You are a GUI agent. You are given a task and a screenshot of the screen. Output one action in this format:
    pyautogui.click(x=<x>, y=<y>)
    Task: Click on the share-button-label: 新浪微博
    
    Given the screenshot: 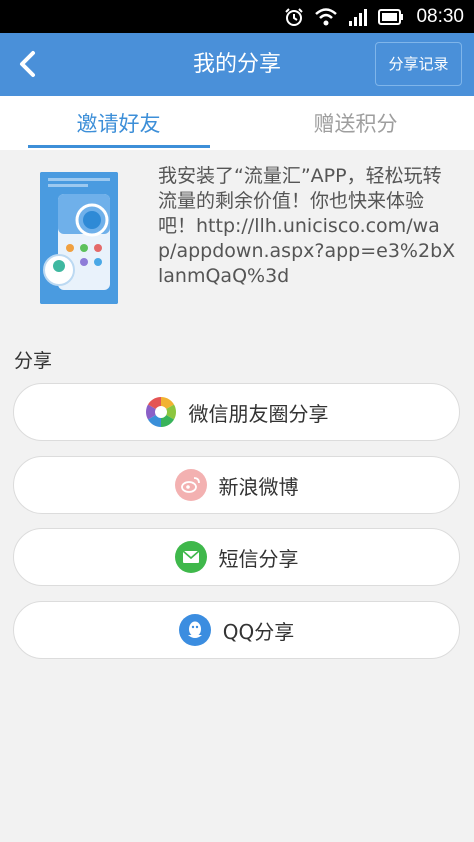 What is the action you would take?
    pyautogui.click(x=258, y=486)
    